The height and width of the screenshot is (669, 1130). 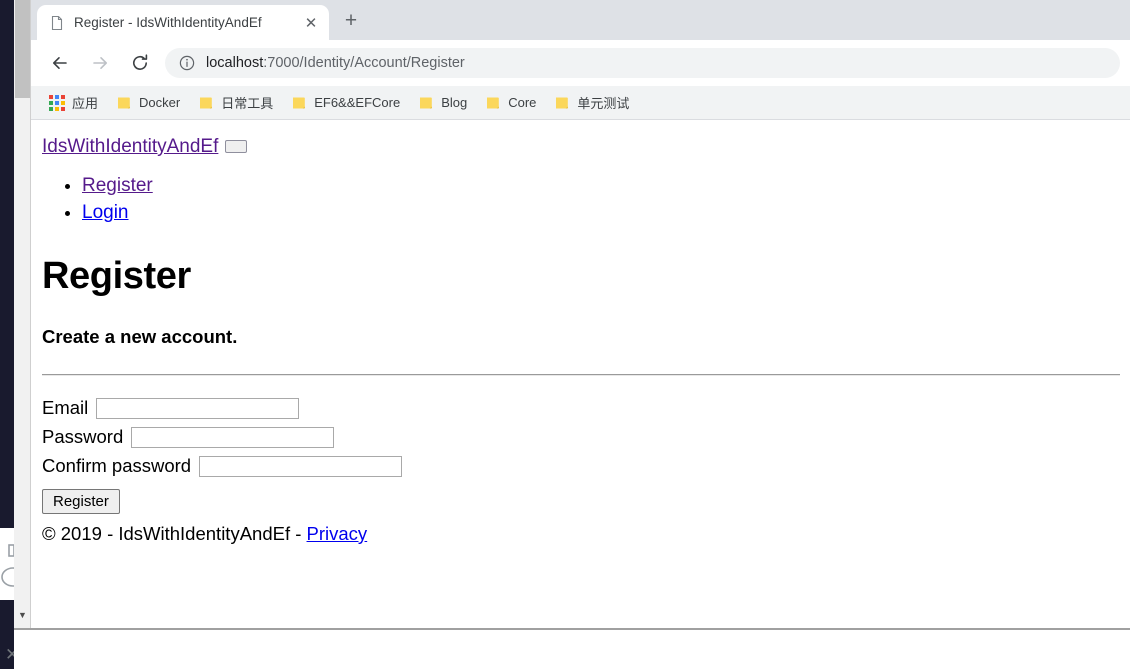 I want to click on page-title: Register, so click(x=116, y=275).